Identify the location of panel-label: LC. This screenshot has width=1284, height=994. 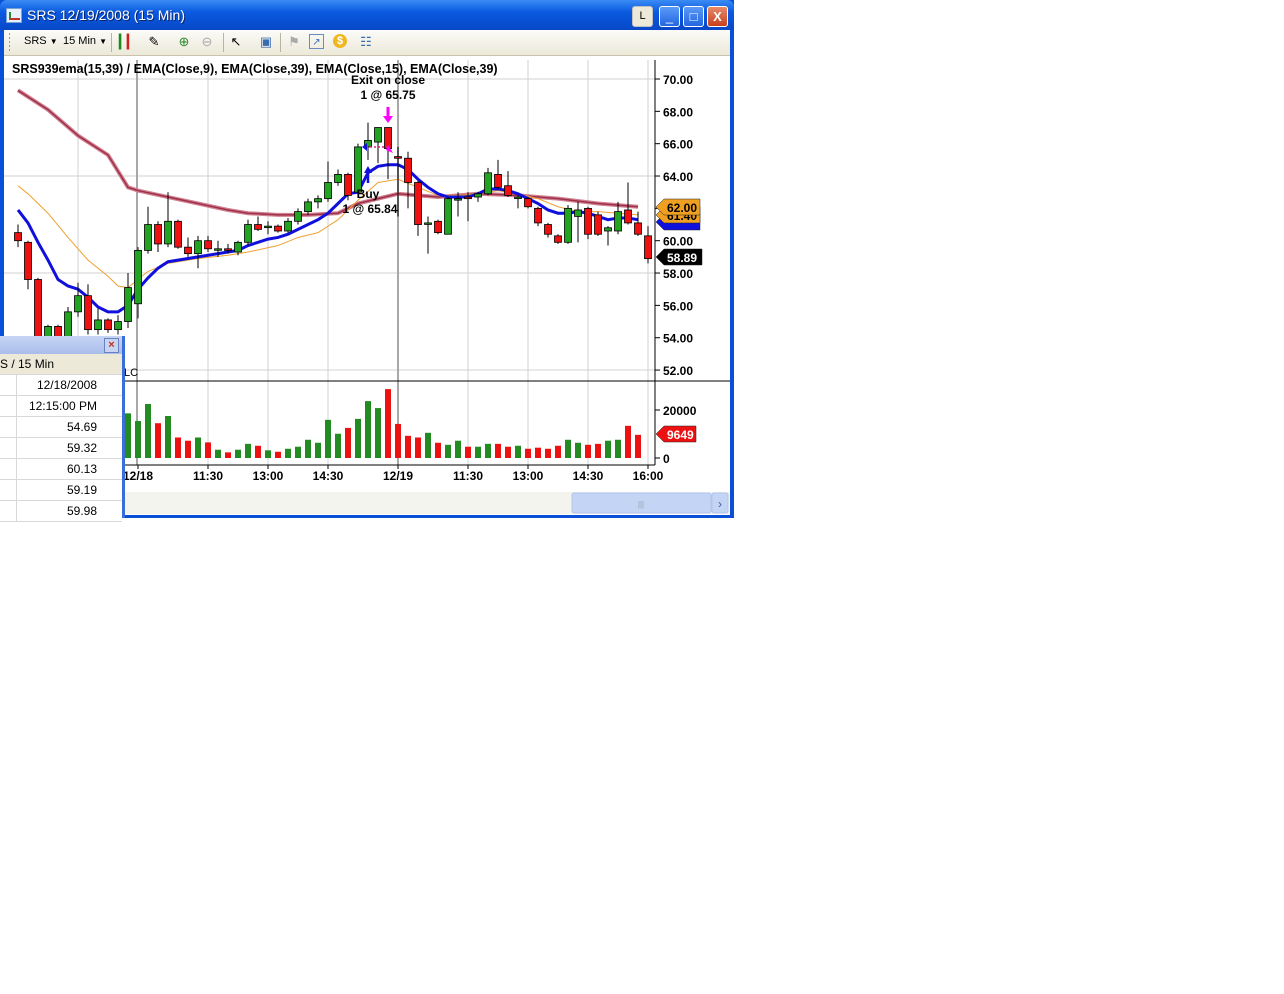
(131, 373).